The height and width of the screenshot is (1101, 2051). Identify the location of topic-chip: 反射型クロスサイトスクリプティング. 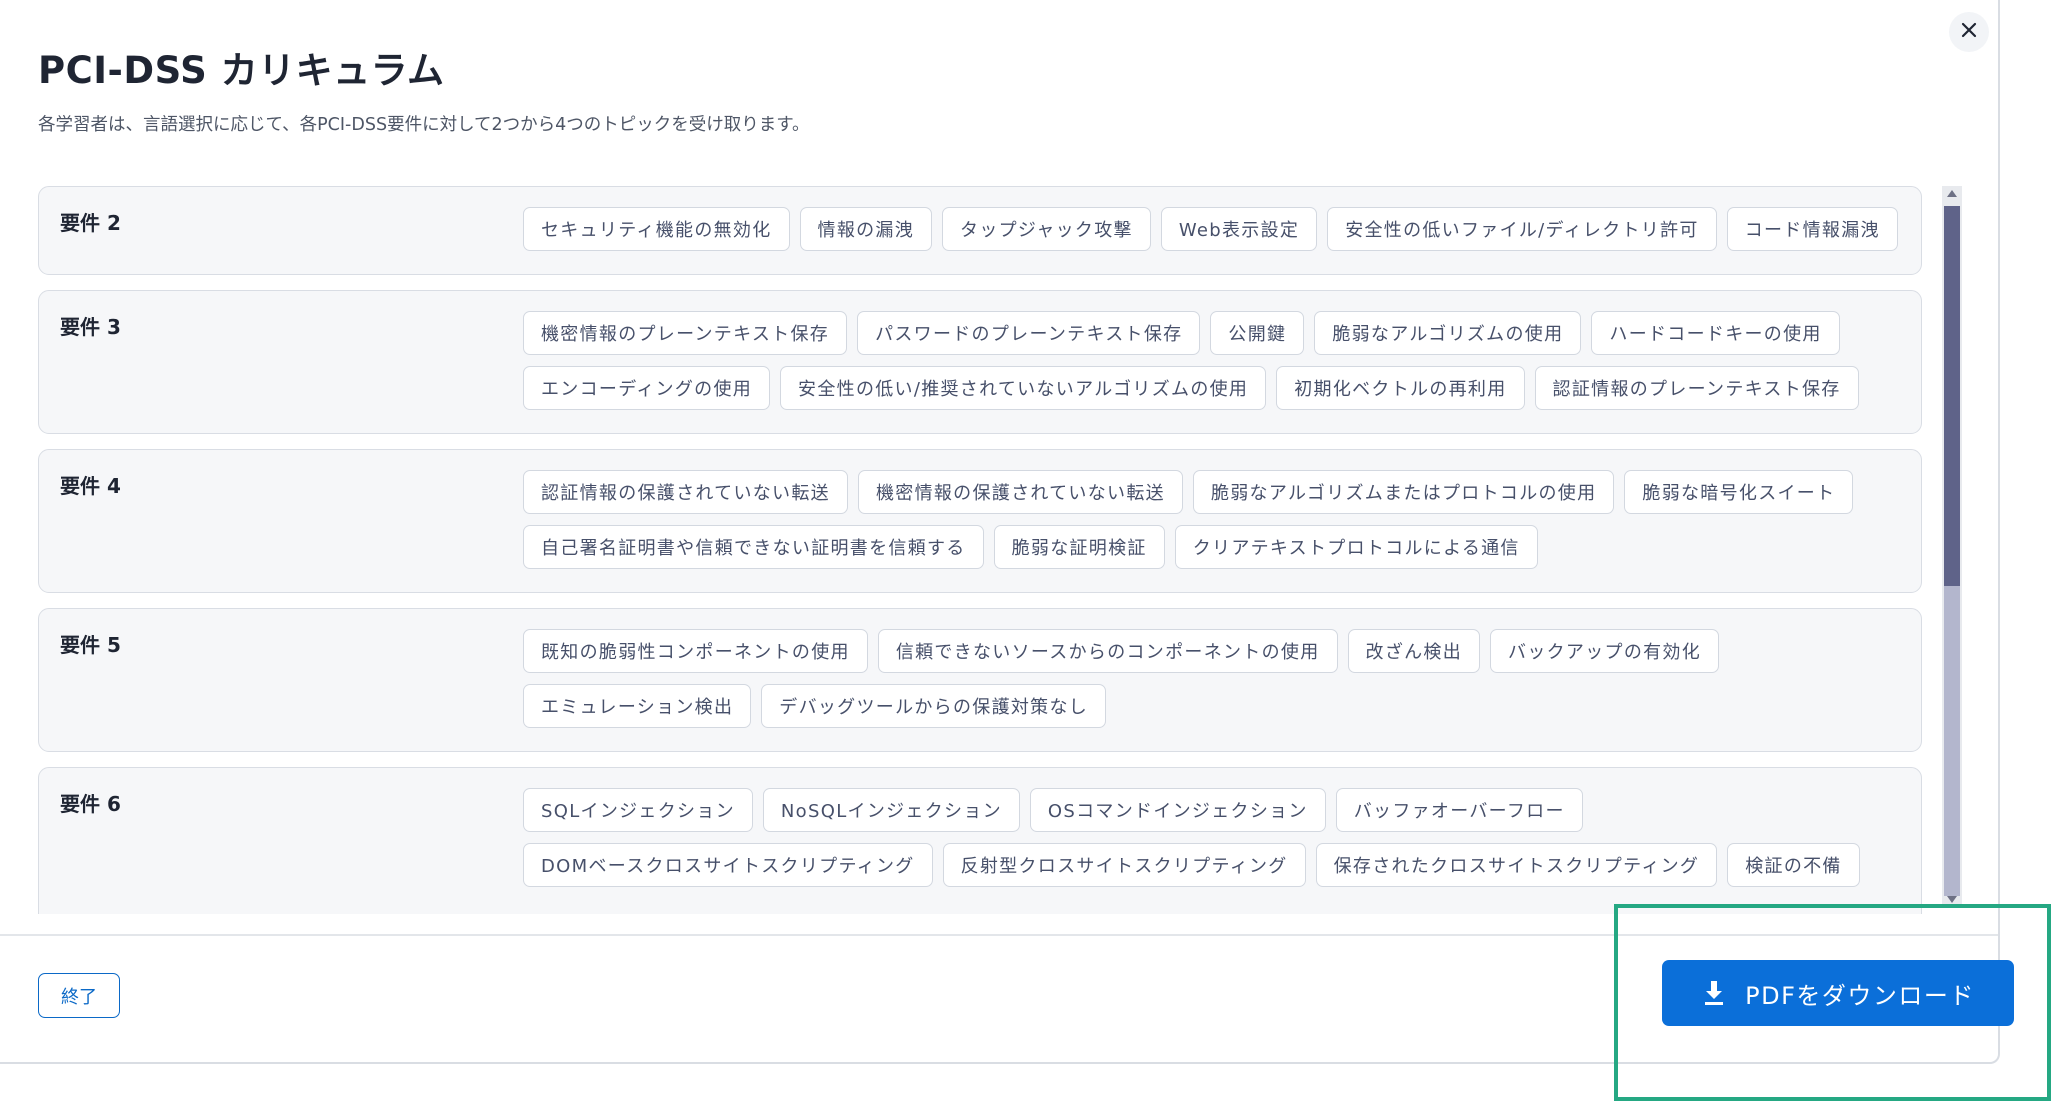
(1124, 865).